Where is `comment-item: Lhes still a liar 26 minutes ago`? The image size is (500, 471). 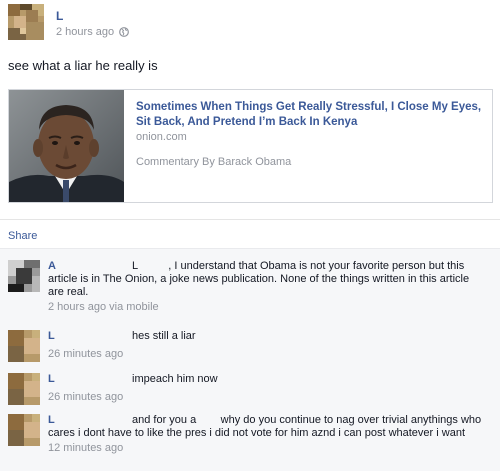 comment-item: Lhes still a liar 26 minutes ago is located at coordinates (250, 347).